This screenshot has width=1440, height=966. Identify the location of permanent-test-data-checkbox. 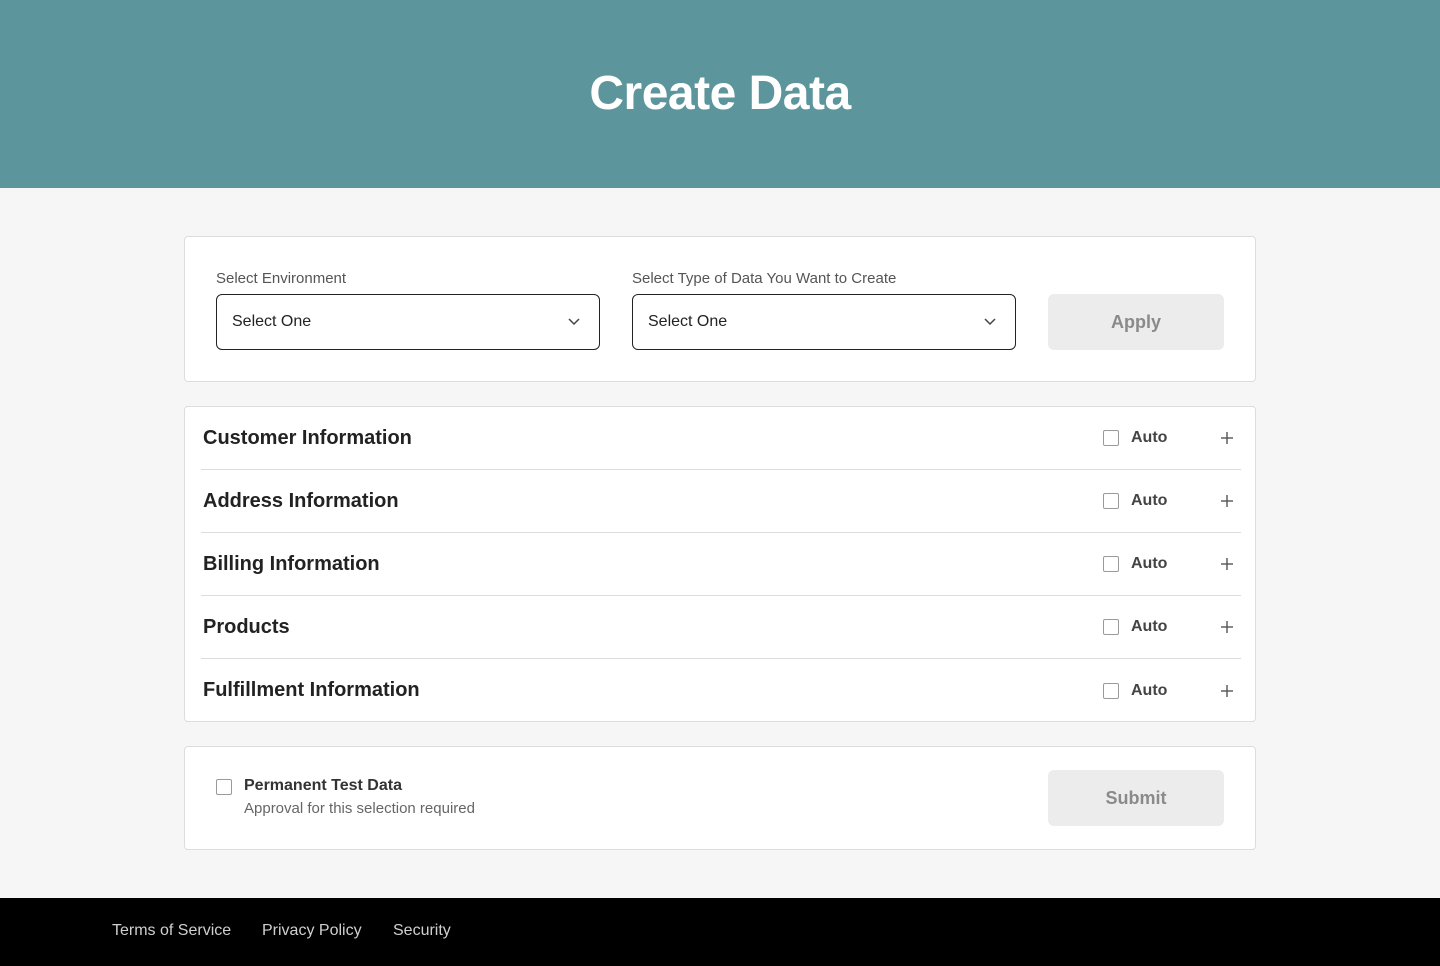
(224, 787).